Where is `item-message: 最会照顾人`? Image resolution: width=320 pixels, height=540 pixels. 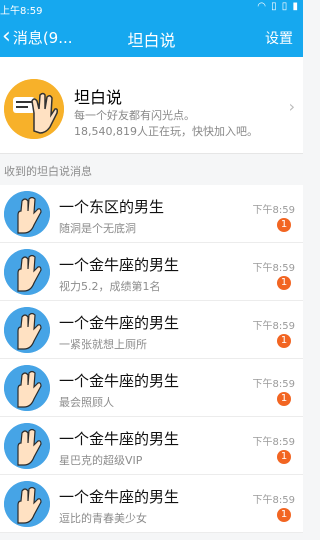 item-message: 最会照顾人 is located at coordinates (86, 402).